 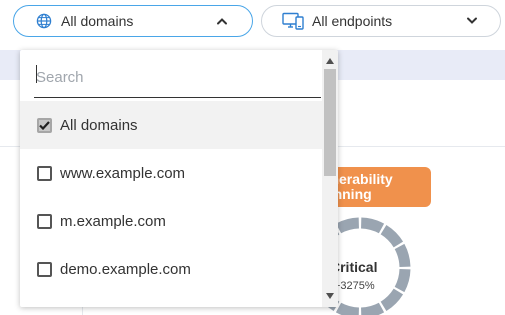 I want to click on checkmark-icon, so click(x=44, y=125).